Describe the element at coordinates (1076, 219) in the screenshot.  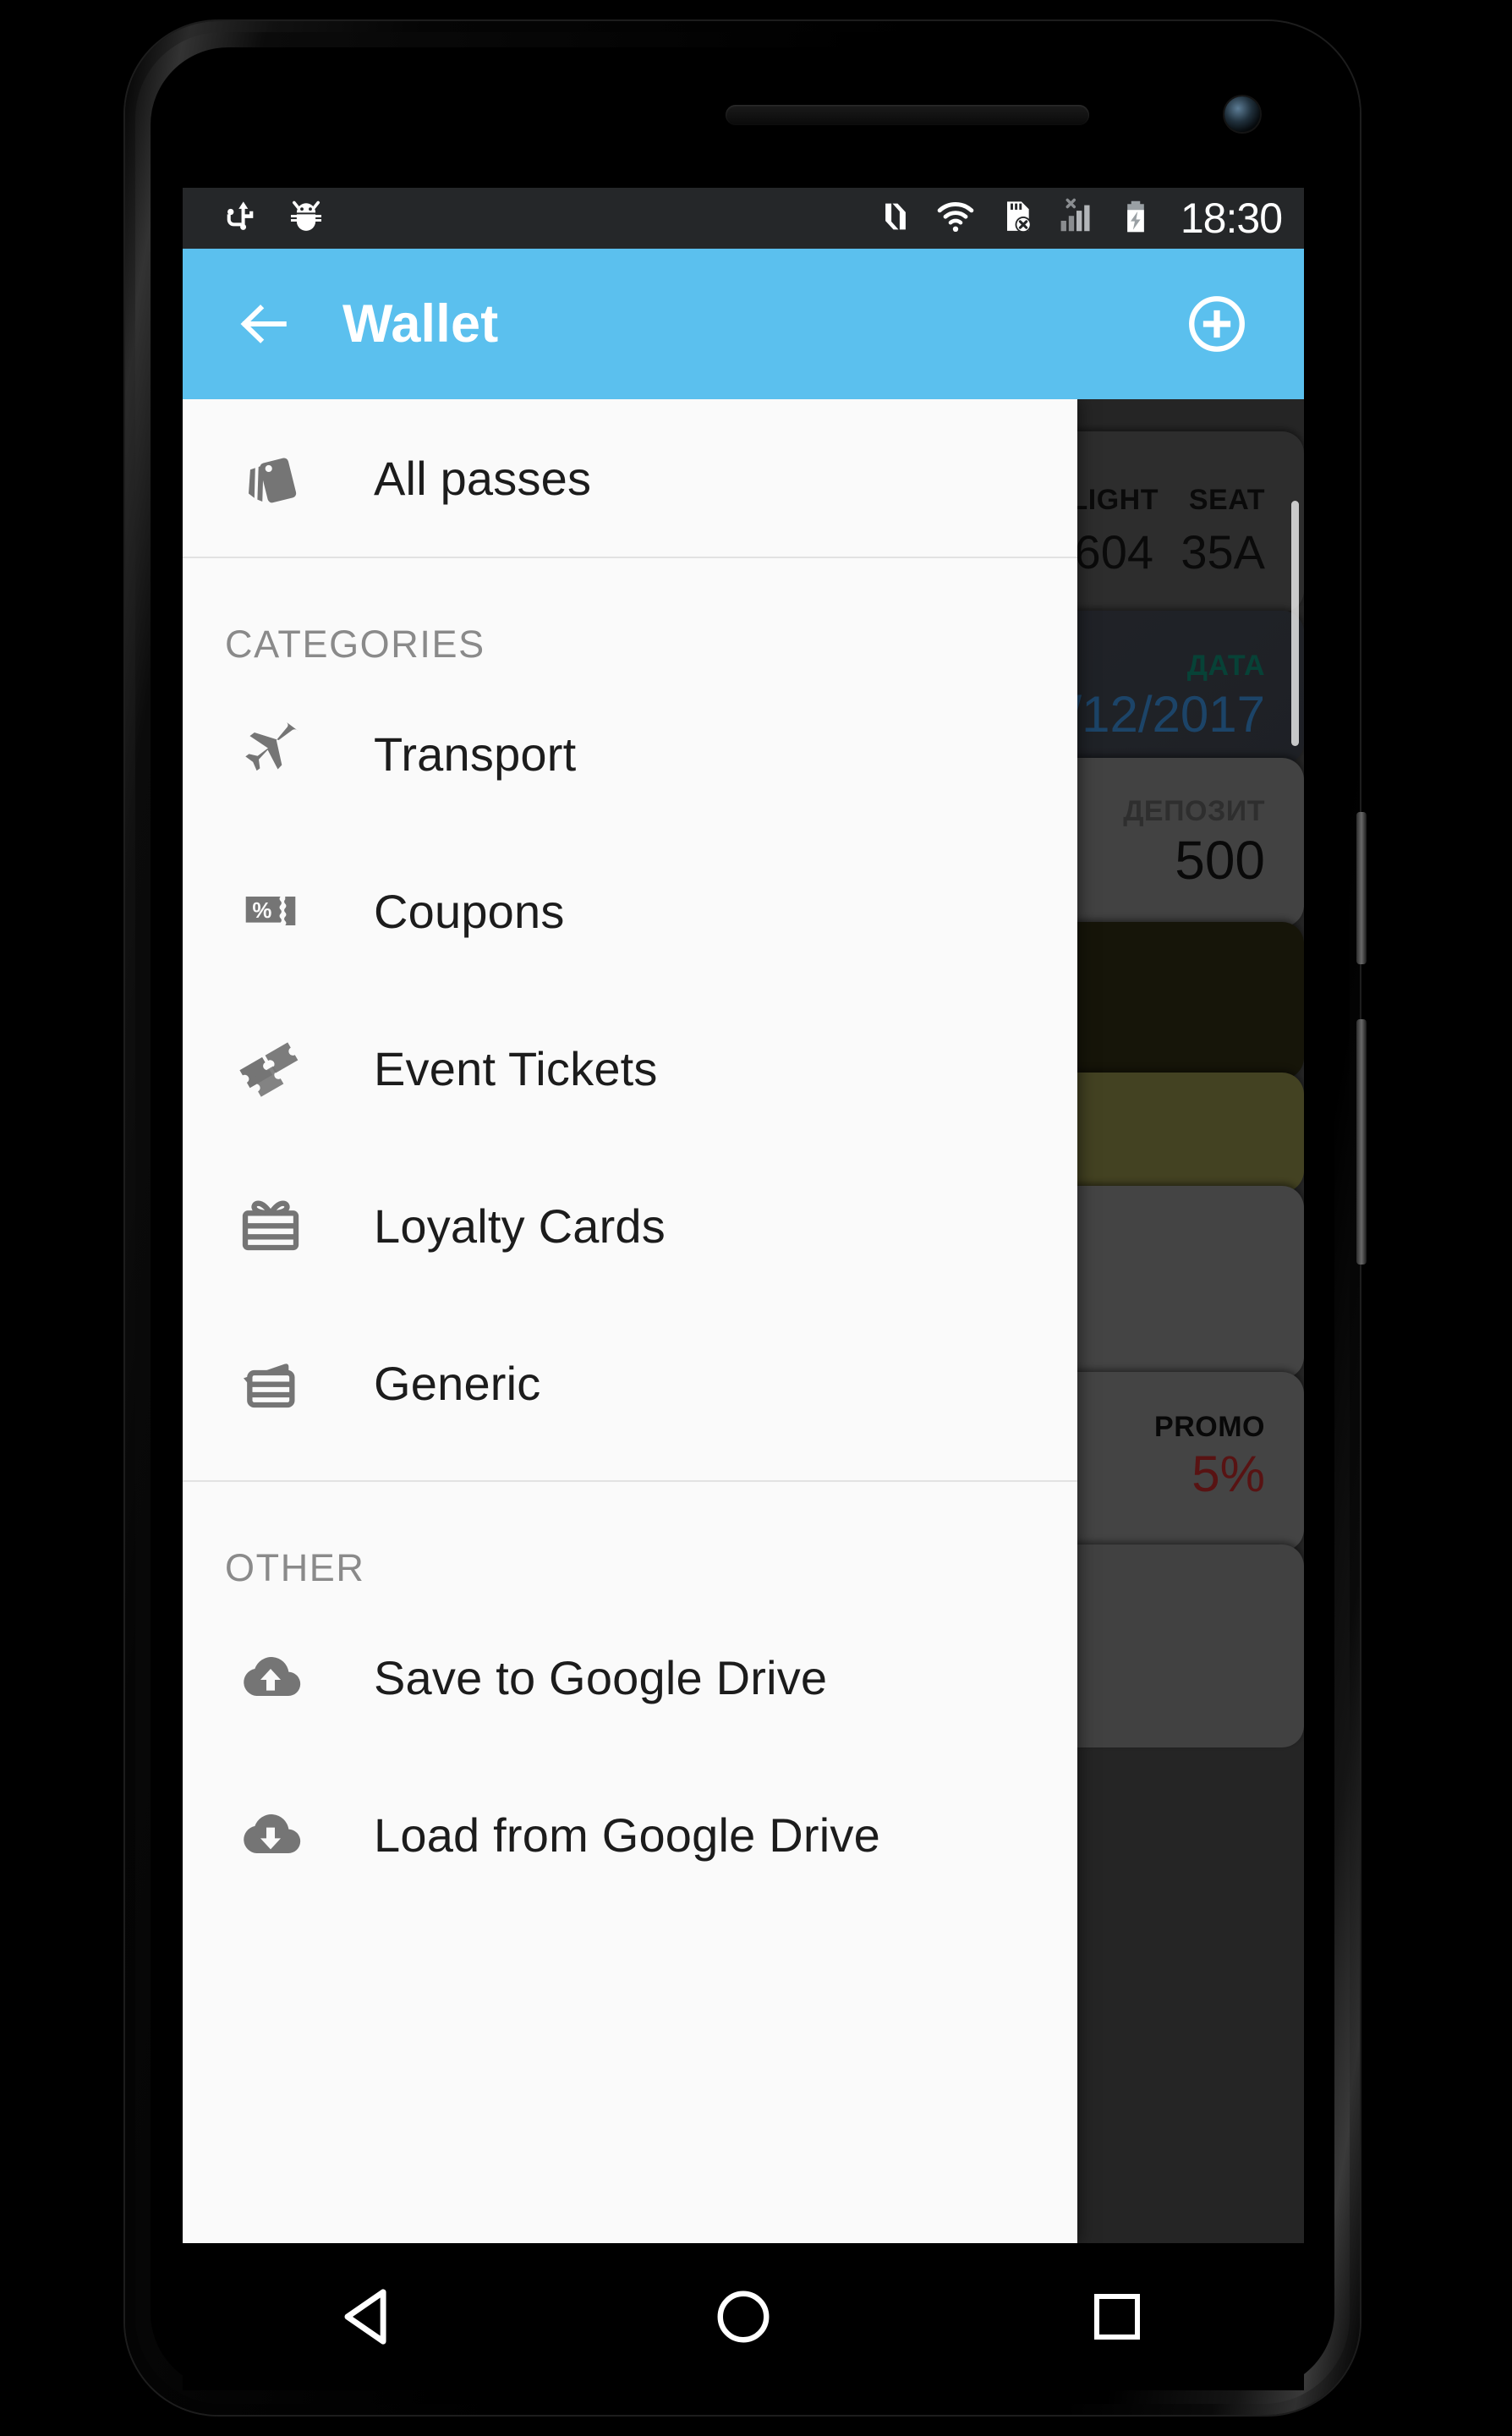
I see `cell-signal-no-sim-icon` at that location.